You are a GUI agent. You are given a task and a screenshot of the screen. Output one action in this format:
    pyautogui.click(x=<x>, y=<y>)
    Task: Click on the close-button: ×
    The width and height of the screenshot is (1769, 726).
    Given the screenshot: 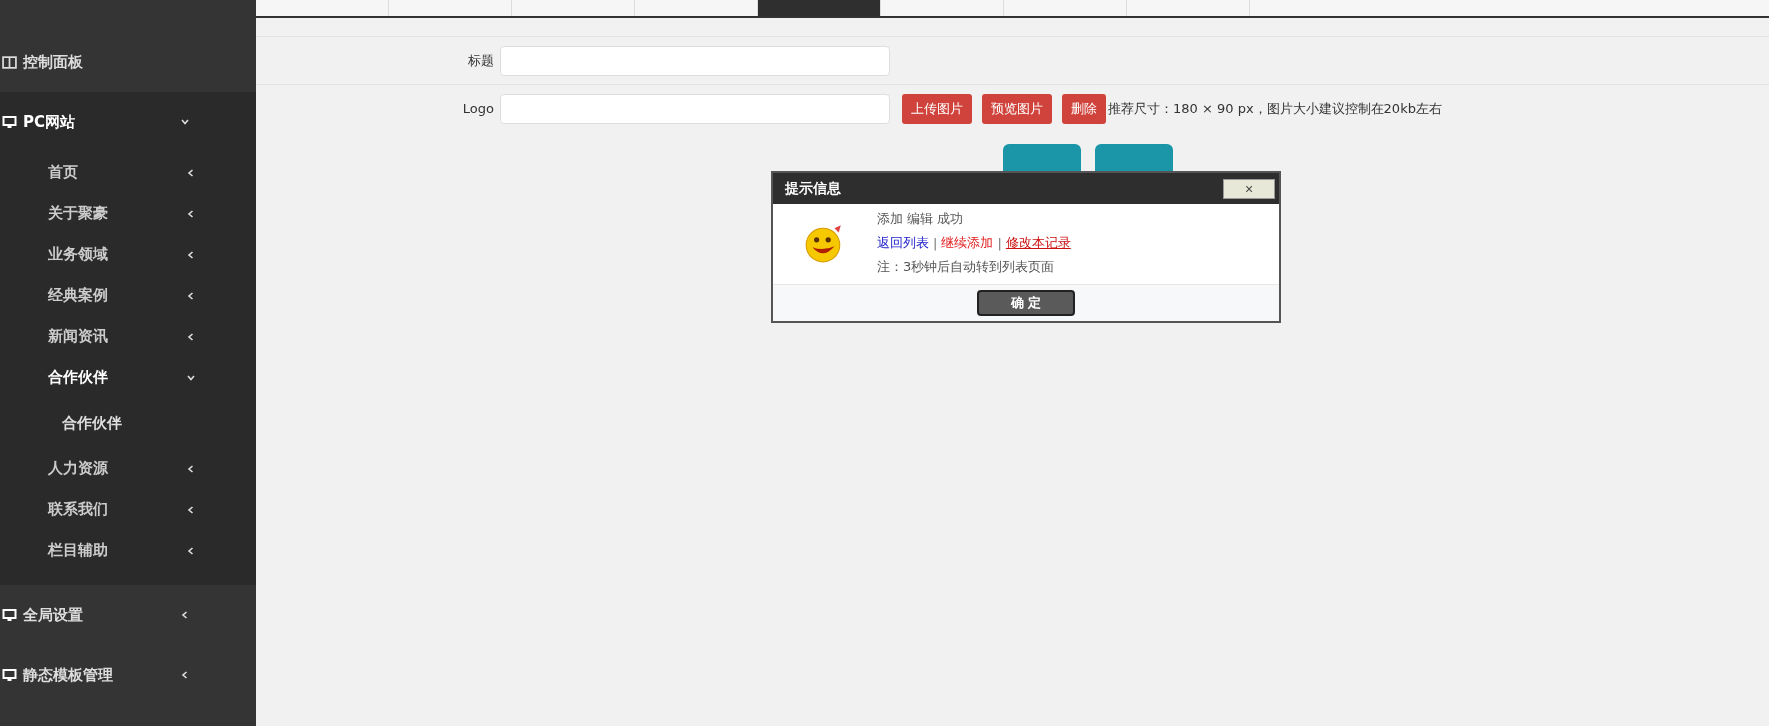 What is the action you would take?
    pyautogui.click(x=1249, y=188)
    